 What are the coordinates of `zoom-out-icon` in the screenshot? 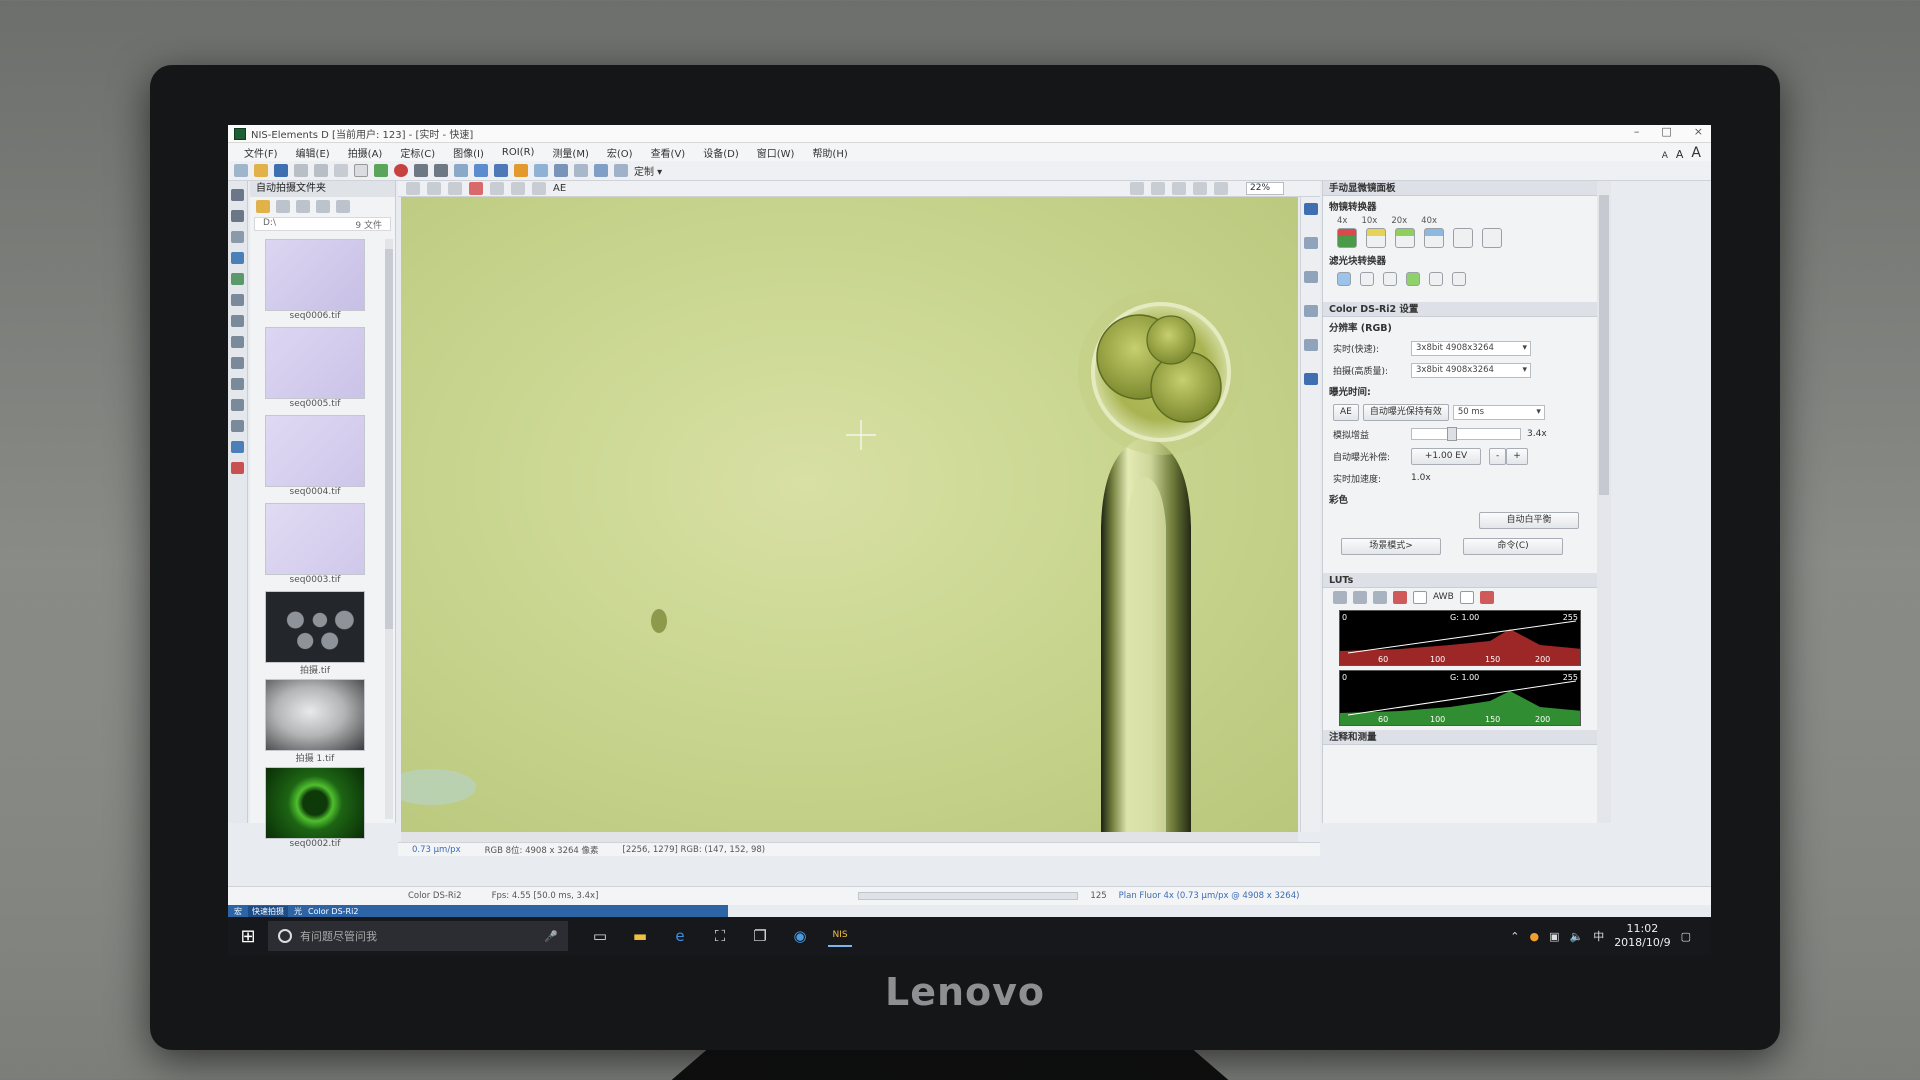 It's located at (1221, 188).